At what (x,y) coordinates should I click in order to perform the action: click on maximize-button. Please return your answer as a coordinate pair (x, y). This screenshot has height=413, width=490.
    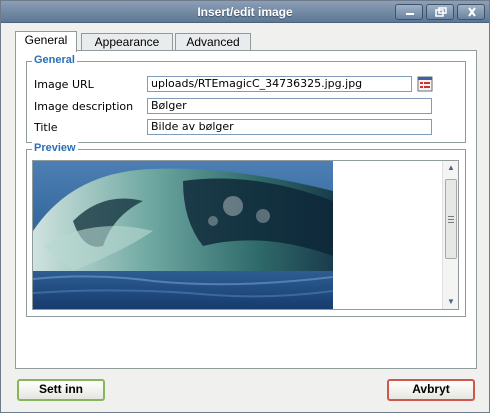
    Looking at the image, I should click on (440, 12).